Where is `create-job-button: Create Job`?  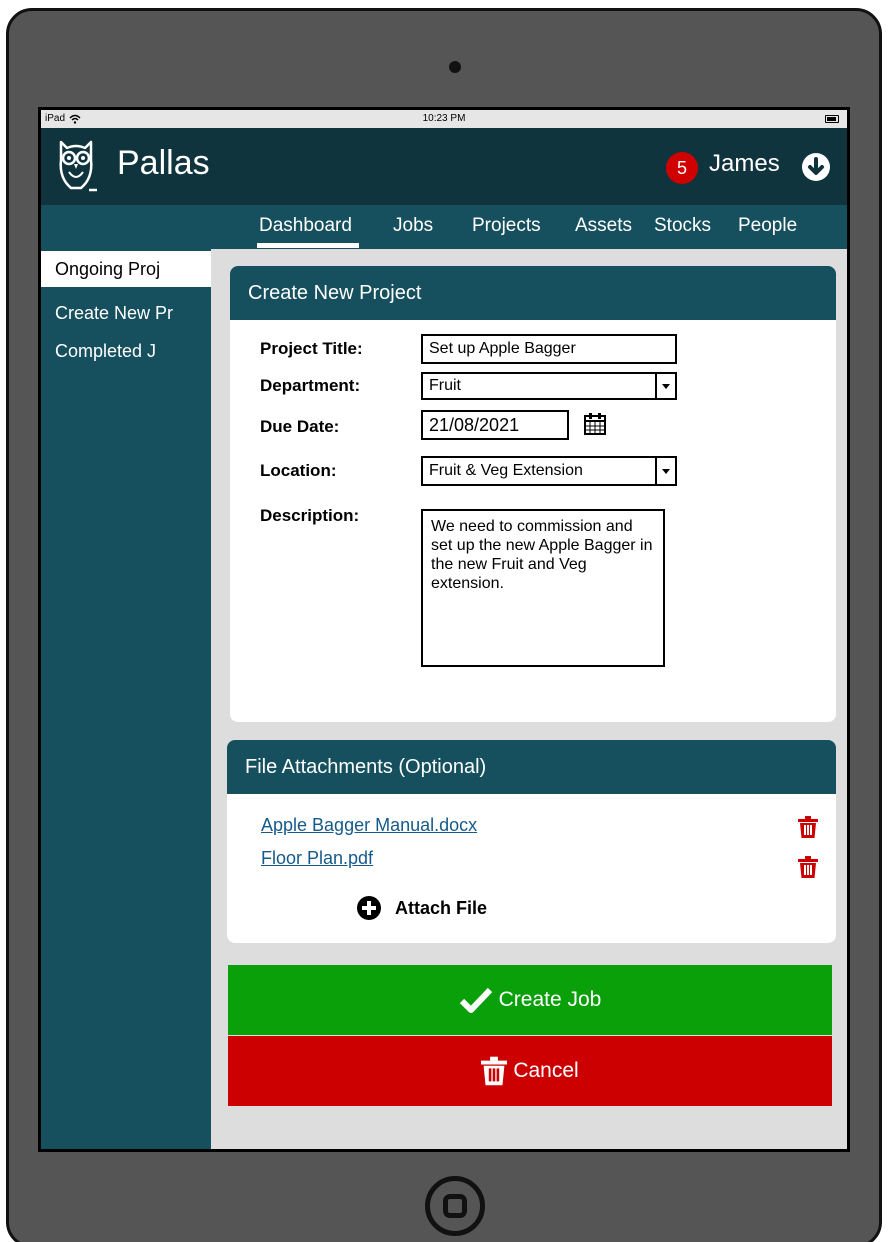
create-job-button: Create Job is located at coordinates (530, 1000).